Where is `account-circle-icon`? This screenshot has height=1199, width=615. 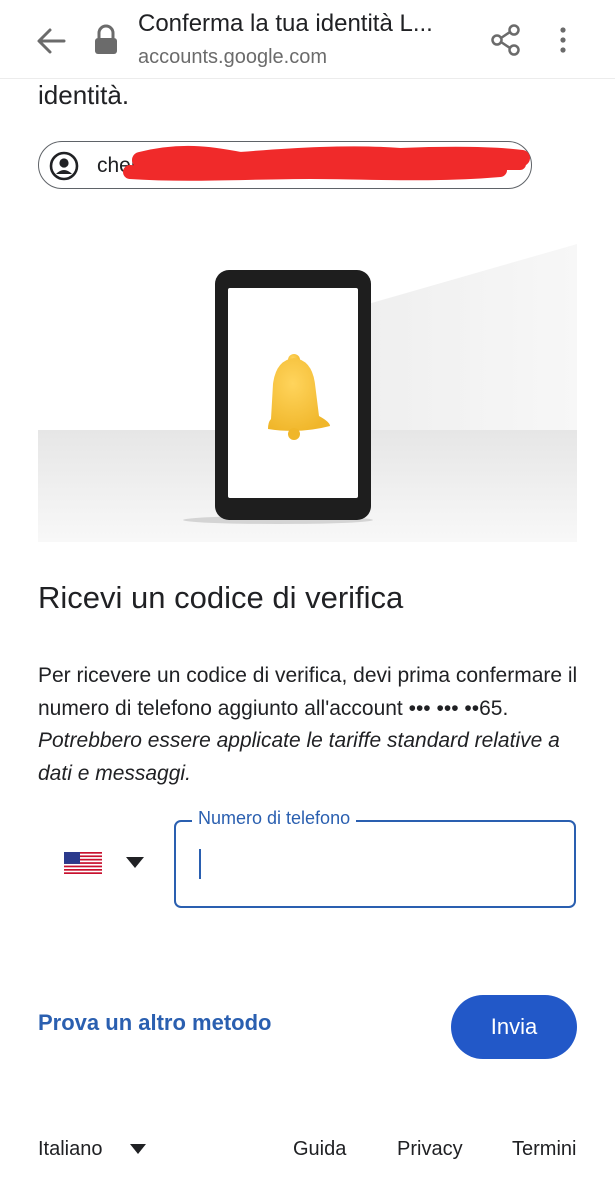 account-circle-icon is located at coordinates (64, 166).